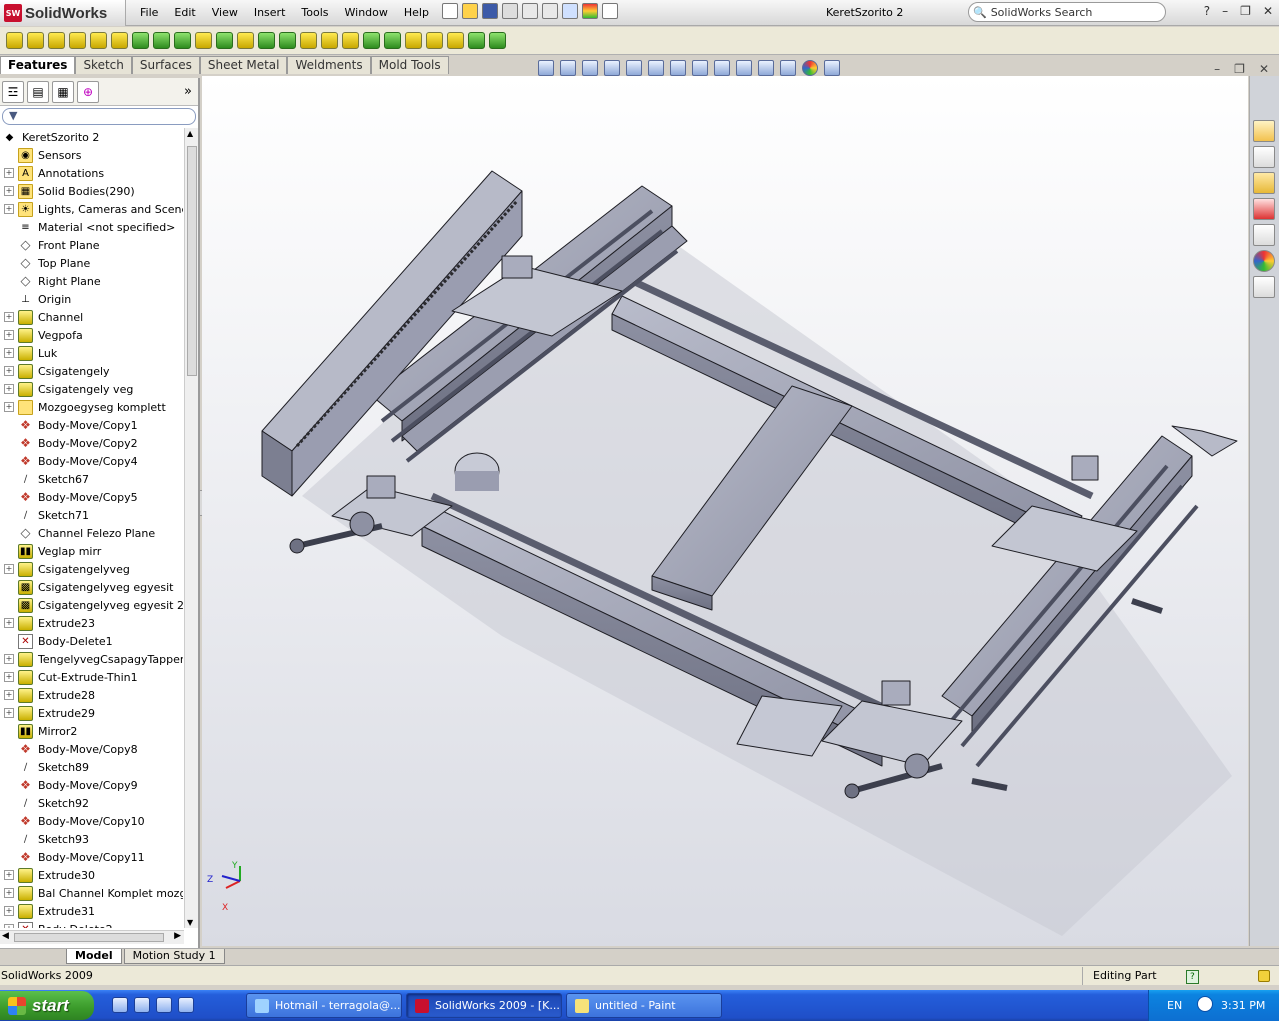  I want to click on shell-icon, so click(287, 40).